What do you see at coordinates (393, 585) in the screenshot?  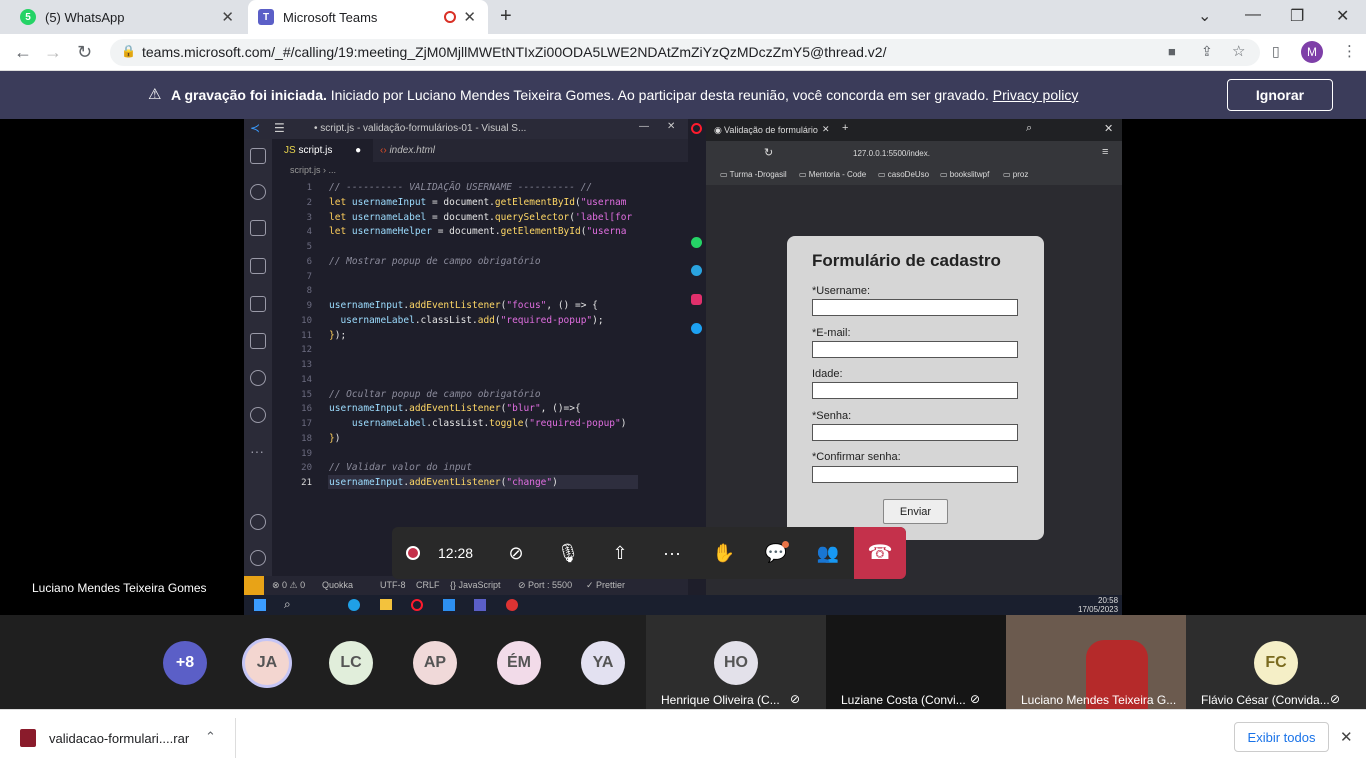 I see `encoding-status: UTF-8` at bounding box center [393, 585].